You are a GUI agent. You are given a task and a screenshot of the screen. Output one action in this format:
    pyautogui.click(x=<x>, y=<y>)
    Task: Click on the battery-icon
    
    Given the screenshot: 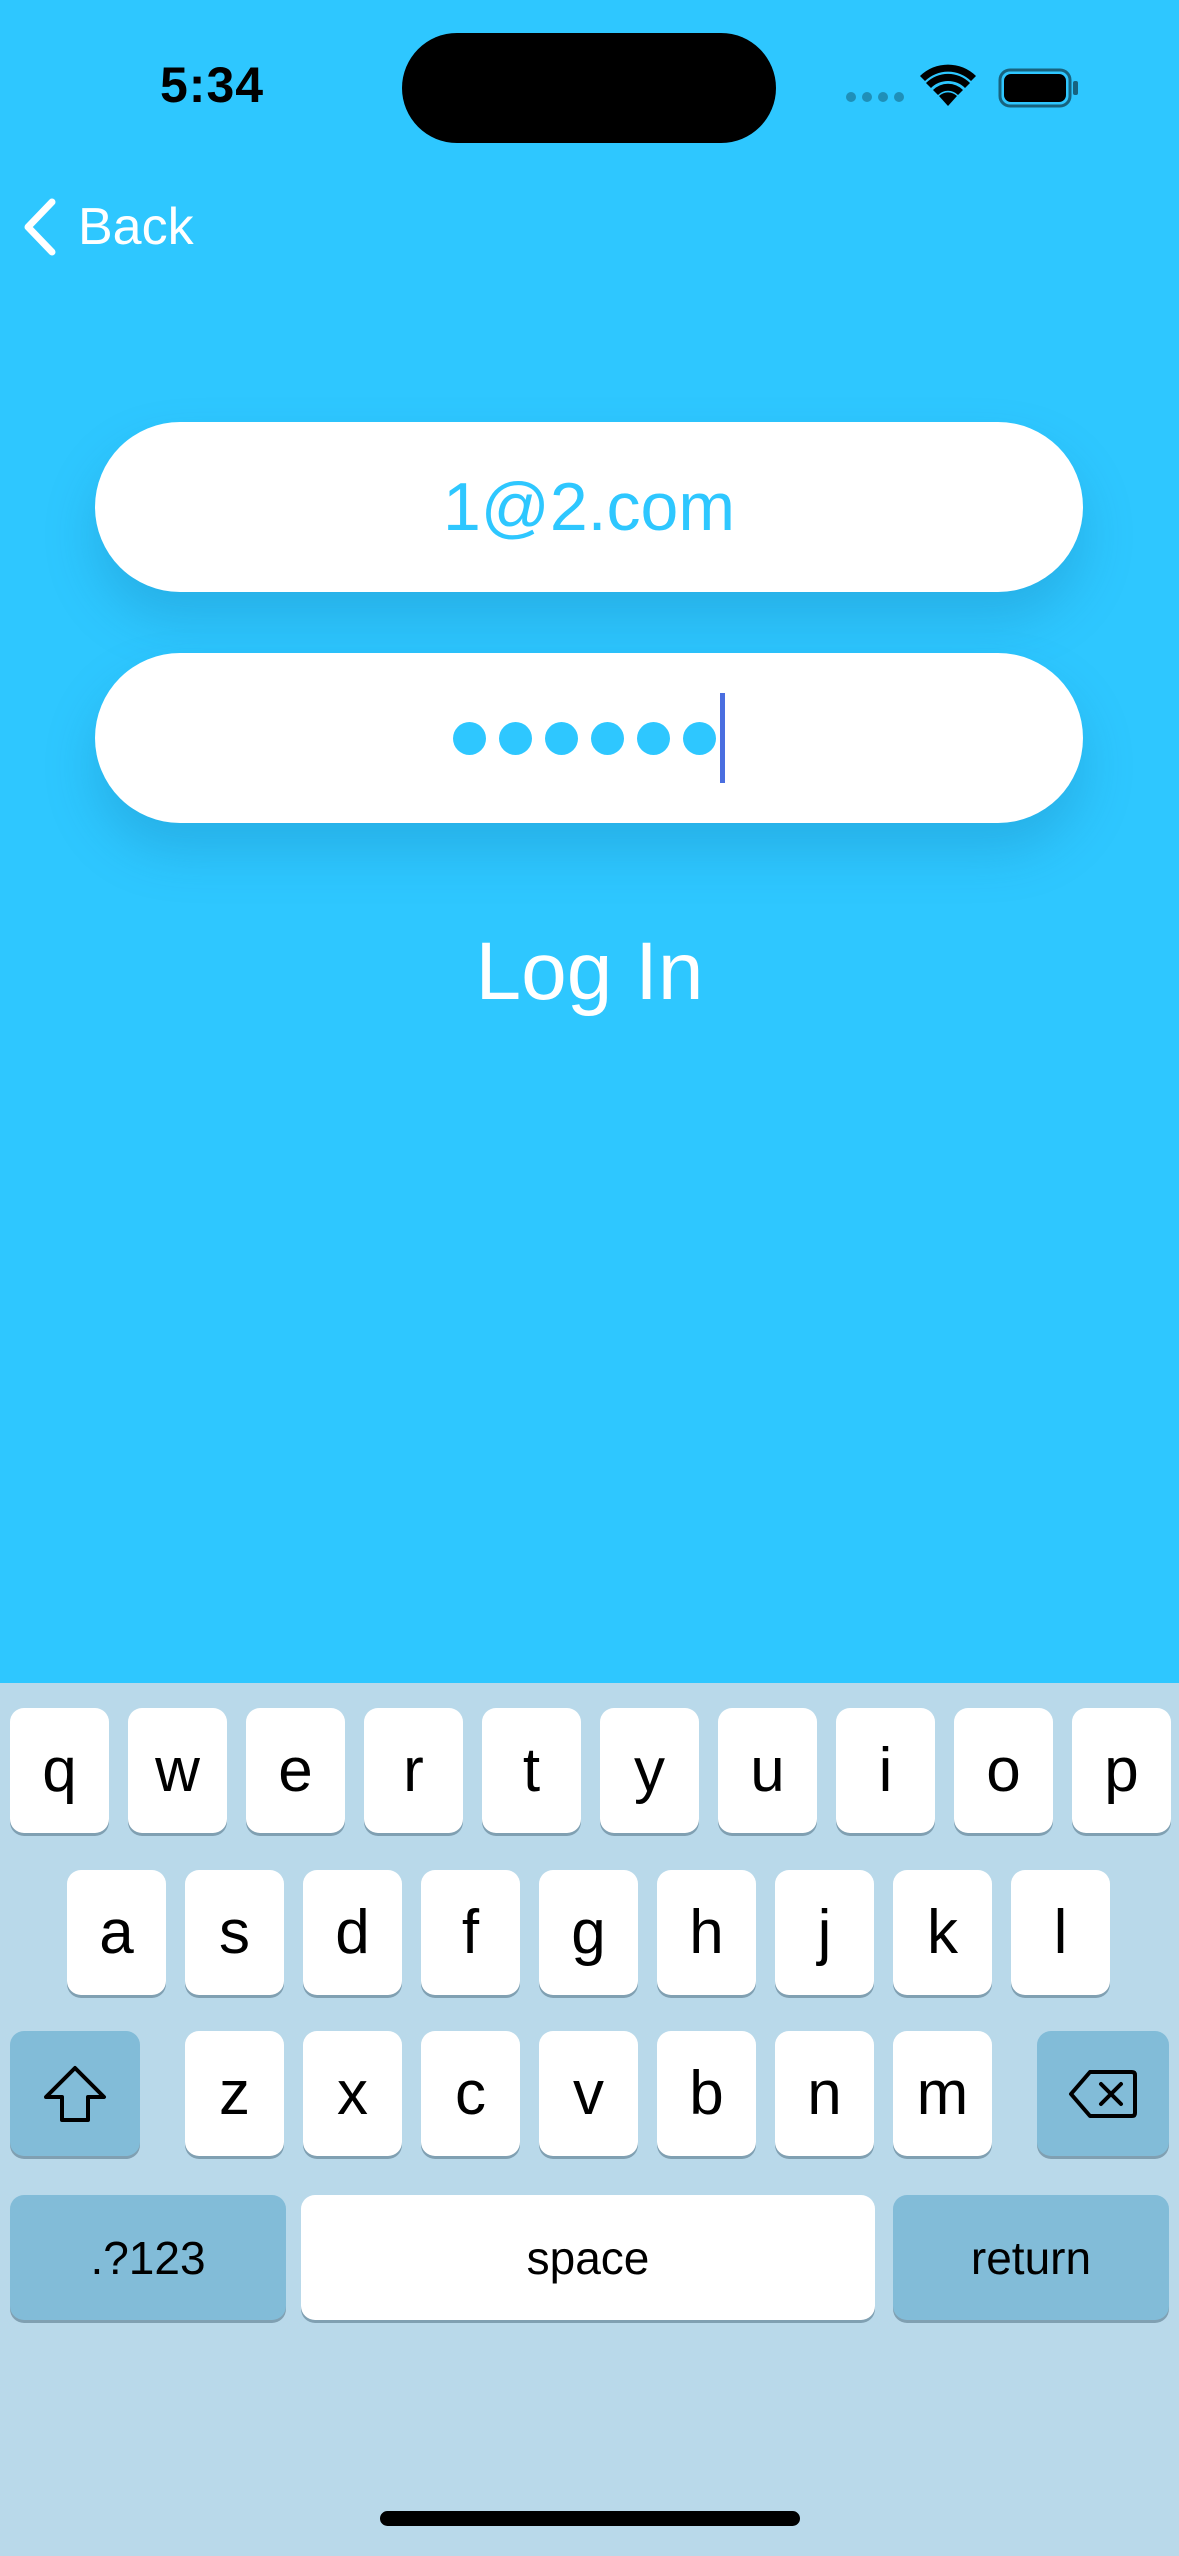 What is the action you would take?
    pyautogui.click(x=1038, y=88)
    